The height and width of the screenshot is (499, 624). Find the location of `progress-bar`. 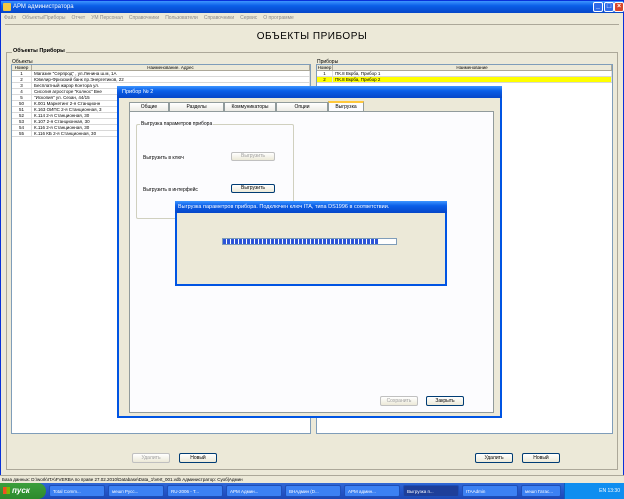

progress-bar is located at coordinates (309, 241).